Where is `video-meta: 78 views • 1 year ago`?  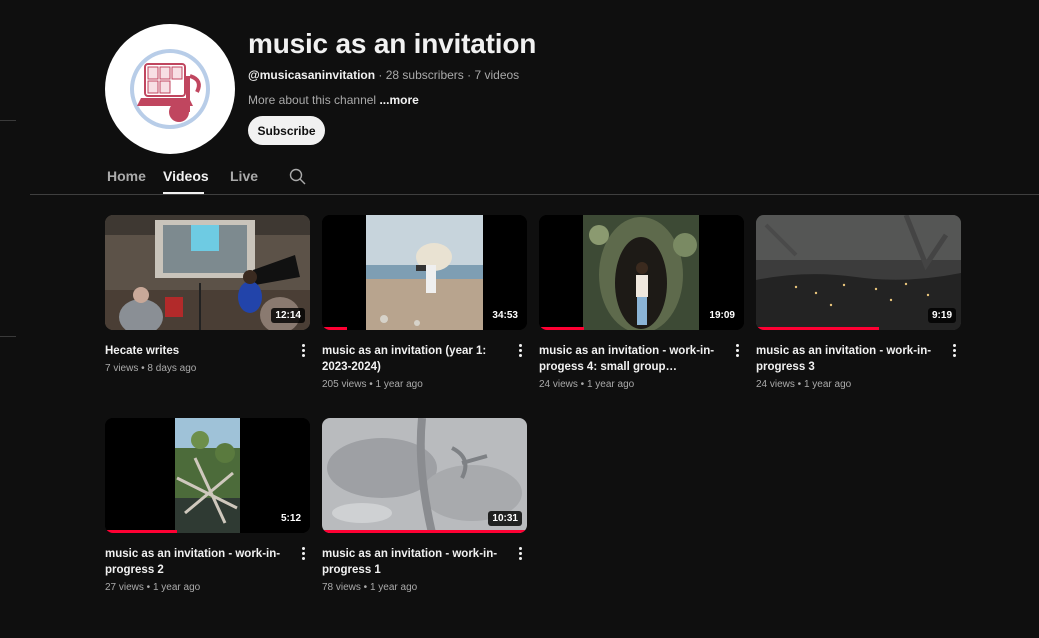 video-meta: 78 views • 1 year ago is located at coordinates (424, 587).